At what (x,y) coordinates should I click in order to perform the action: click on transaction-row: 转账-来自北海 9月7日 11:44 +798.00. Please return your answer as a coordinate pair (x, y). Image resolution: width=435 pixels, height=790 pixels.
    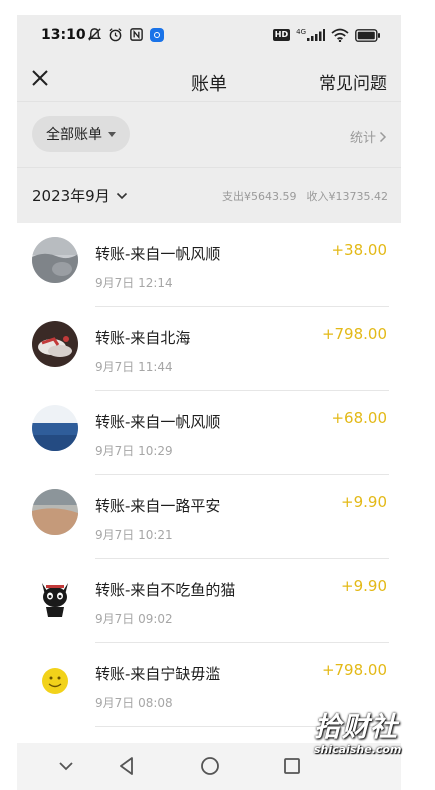
    Looking at the image, I should click on (209, 349).